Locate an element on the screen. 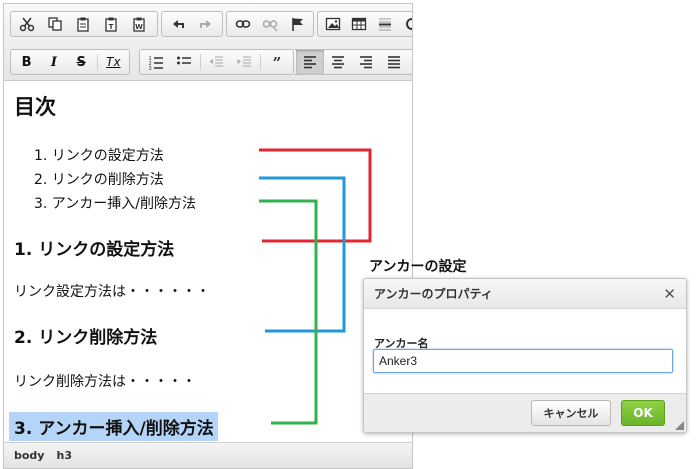 The height and width of the screenshot is (469, 699). link-group is located at coordinates (270, 24).